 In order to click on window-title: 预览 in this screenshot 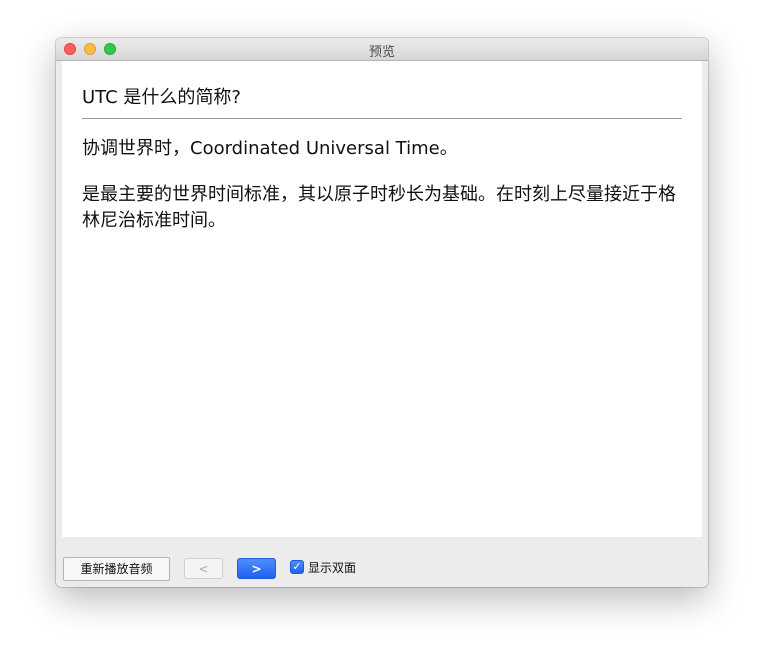, I will do `click(381, 52)`.